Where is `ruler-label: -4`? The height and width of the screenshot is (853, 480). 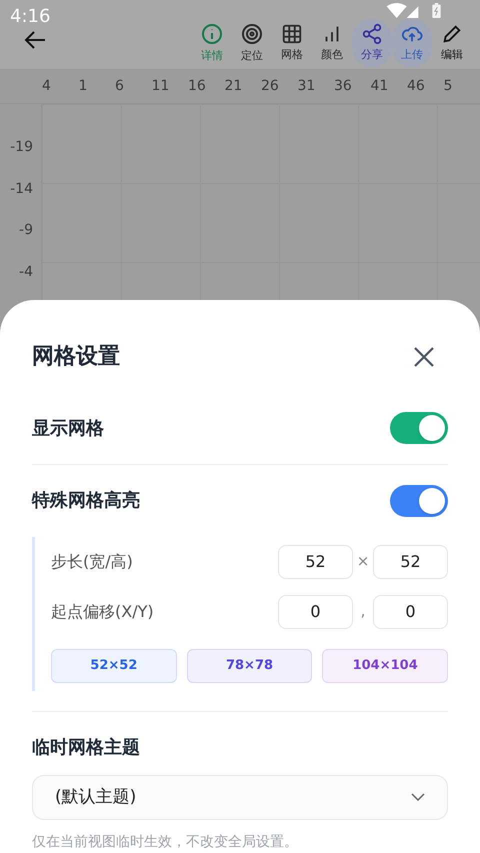
ruler-label: -4 is located at coordinates (26, 272).